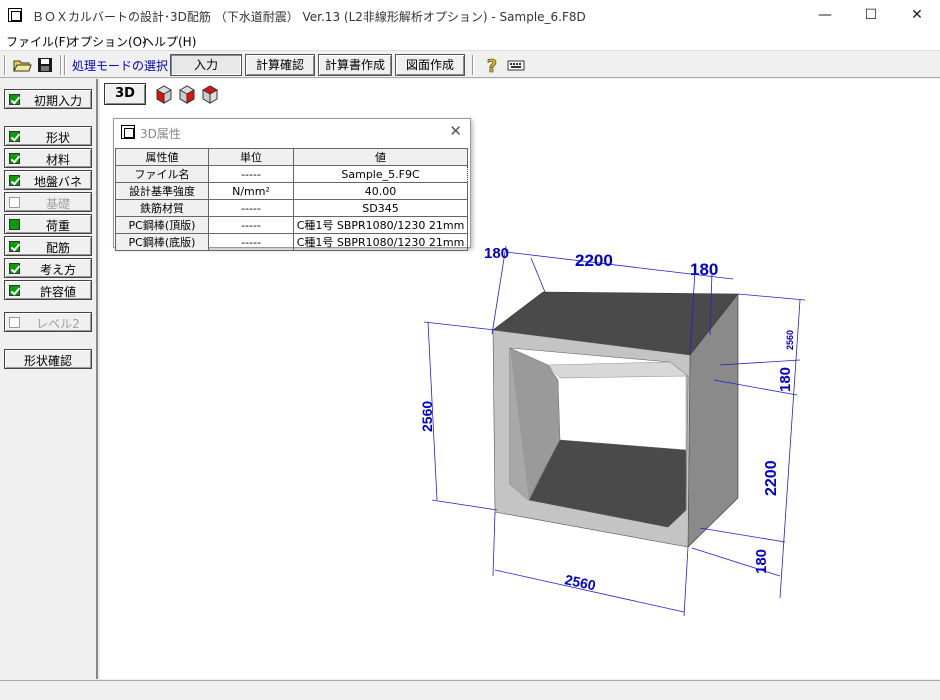 This screenshot has height=700, width=940. I want to click on dim-right-mid: 2200, so click(771, 478).